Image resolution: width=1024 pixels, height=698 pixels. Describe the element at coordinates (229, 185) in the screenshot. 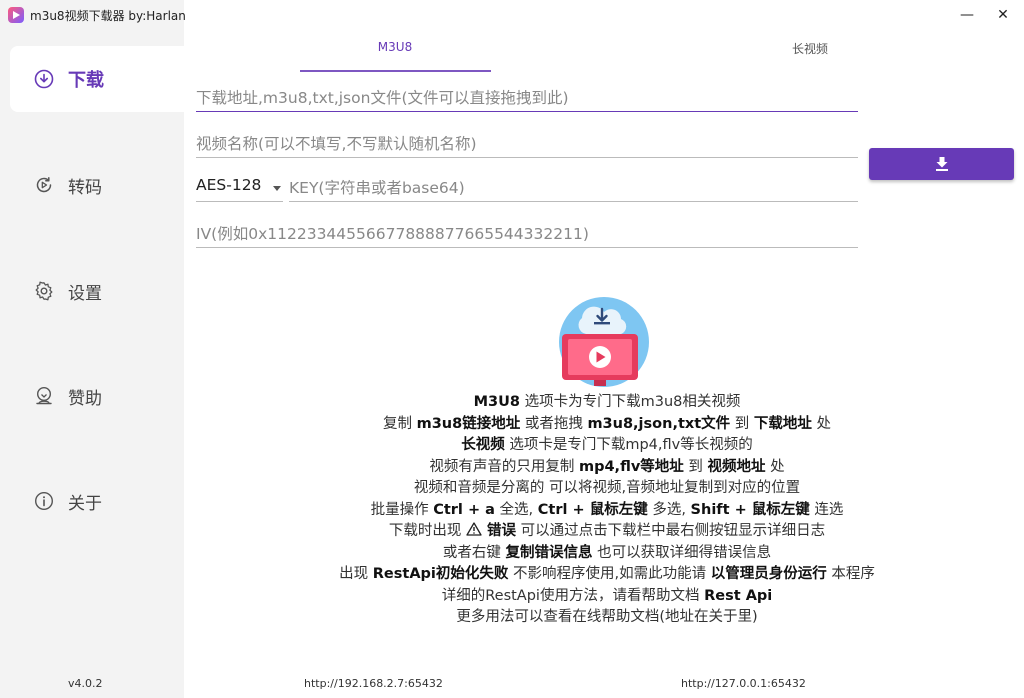

I see `encryption-method-value: AES-128` at that location.